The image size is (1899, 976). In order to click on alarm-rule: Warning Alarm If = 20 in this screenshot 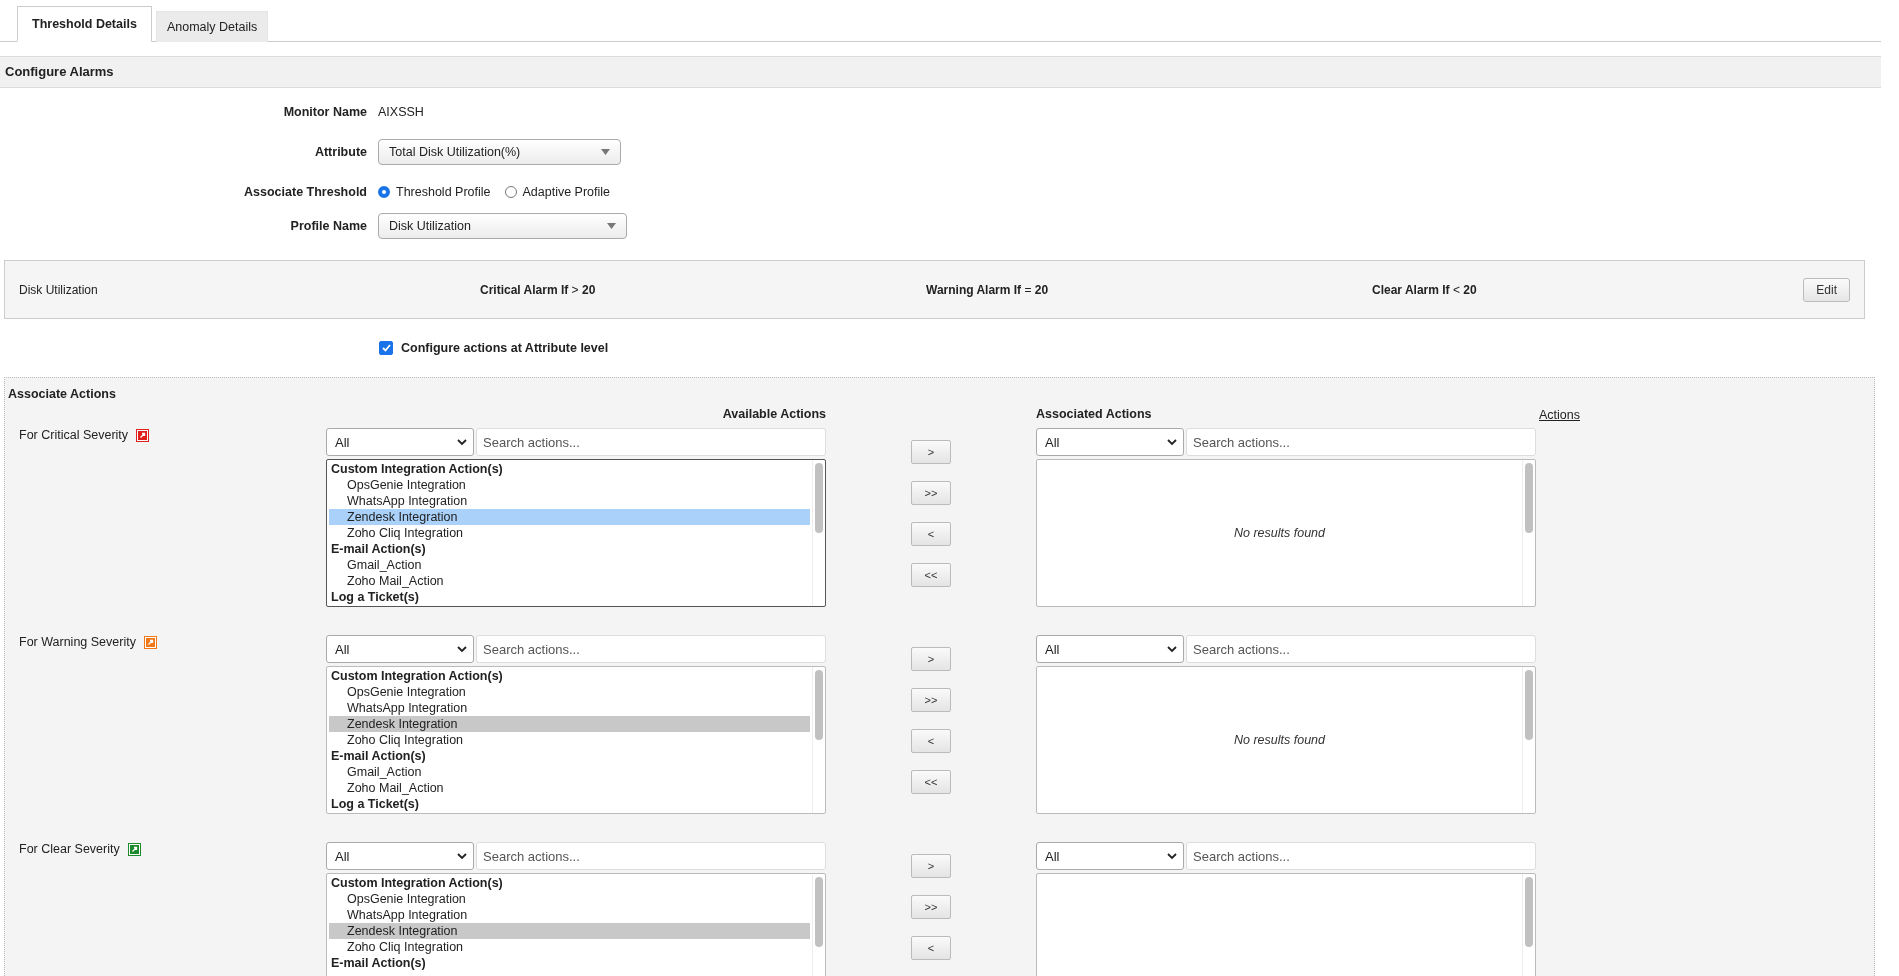, I will do `click(988, 289)`.